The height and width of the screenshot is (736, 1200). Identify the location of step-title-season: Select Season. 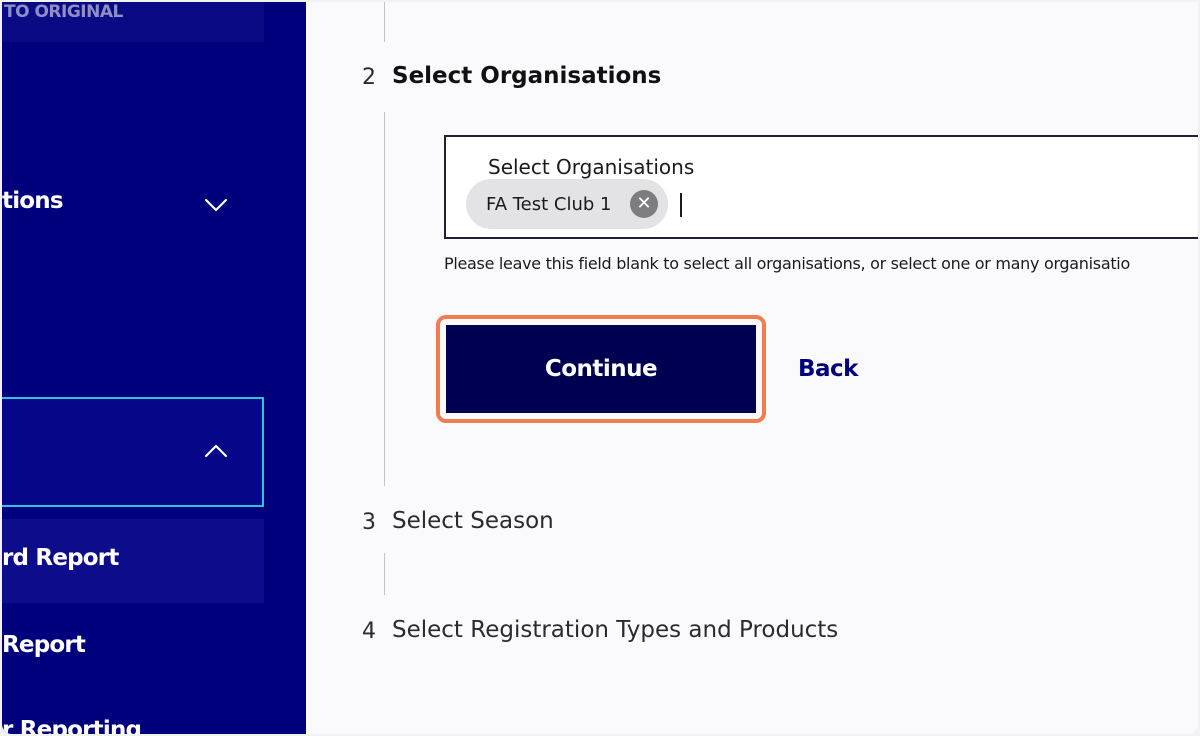
(473, 521).